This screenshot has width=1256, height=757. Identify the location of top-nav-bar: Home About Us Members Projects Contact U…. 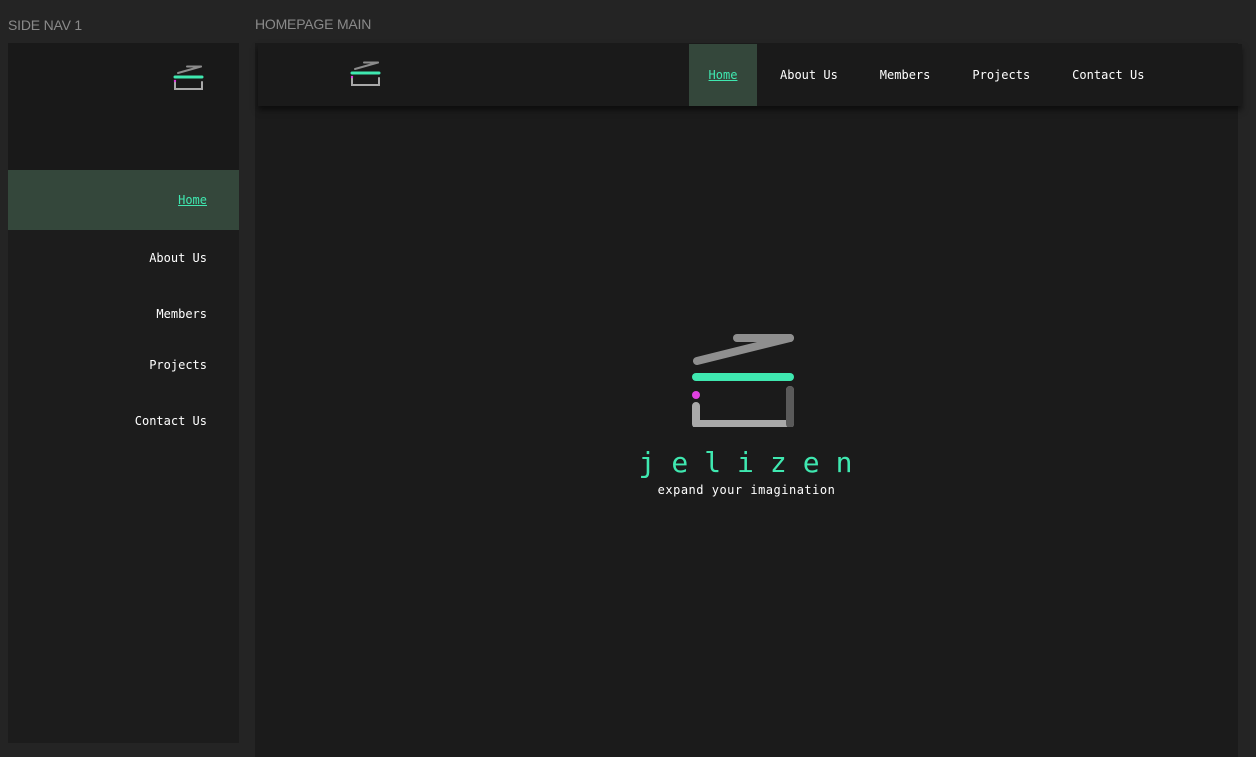
(750, 75).